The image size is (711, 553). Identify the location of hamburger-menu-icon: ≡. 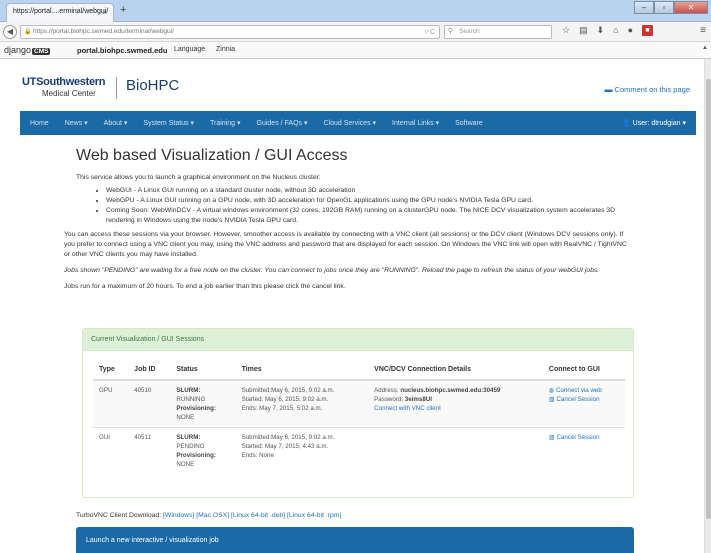
(703, 30).